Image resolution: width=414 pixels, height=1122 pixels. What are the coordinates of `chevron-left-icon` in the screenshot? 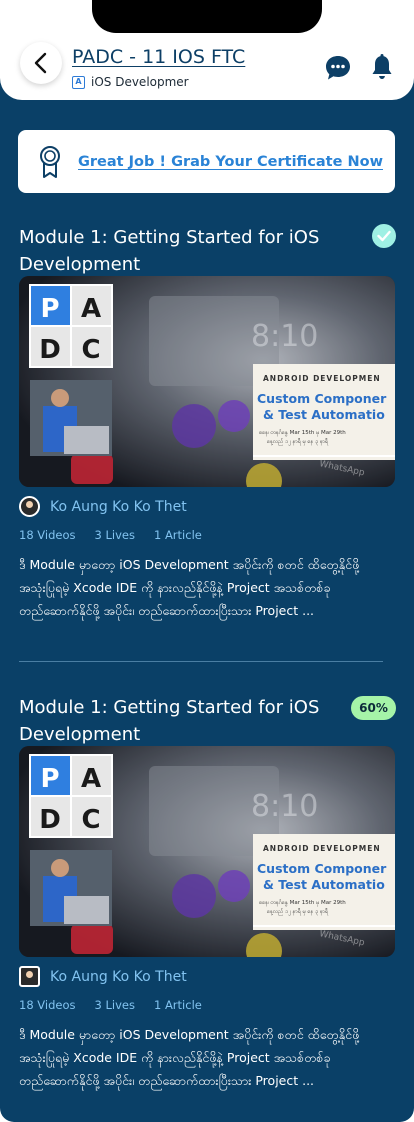 It's located at (40, 63).